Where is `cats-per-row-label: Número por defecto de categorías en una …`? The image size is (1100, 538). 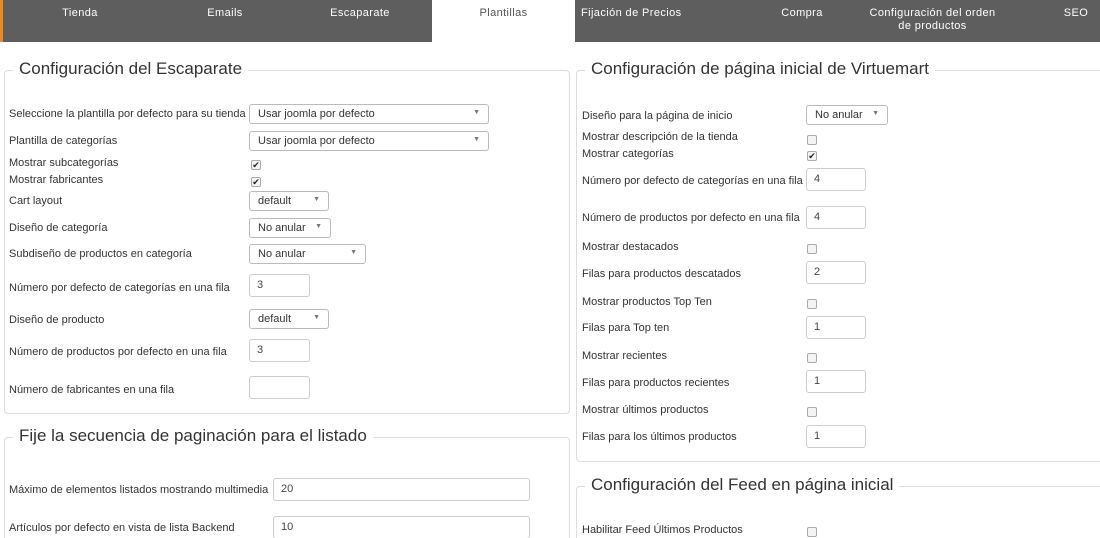 cats-per-row-label: Número por defecto de categorías en una … is located at coordinates (119, 288).